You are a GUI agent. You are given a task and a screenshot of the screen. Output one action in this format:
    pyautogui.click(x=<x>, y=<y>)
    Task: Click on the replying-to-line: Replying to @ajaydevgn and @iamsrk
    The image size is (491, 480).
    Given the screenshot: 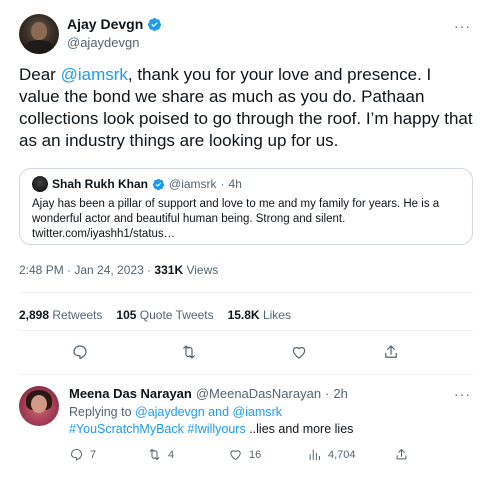 What is the action you would take?
    pyautogui.click(x=175, y=412)
    